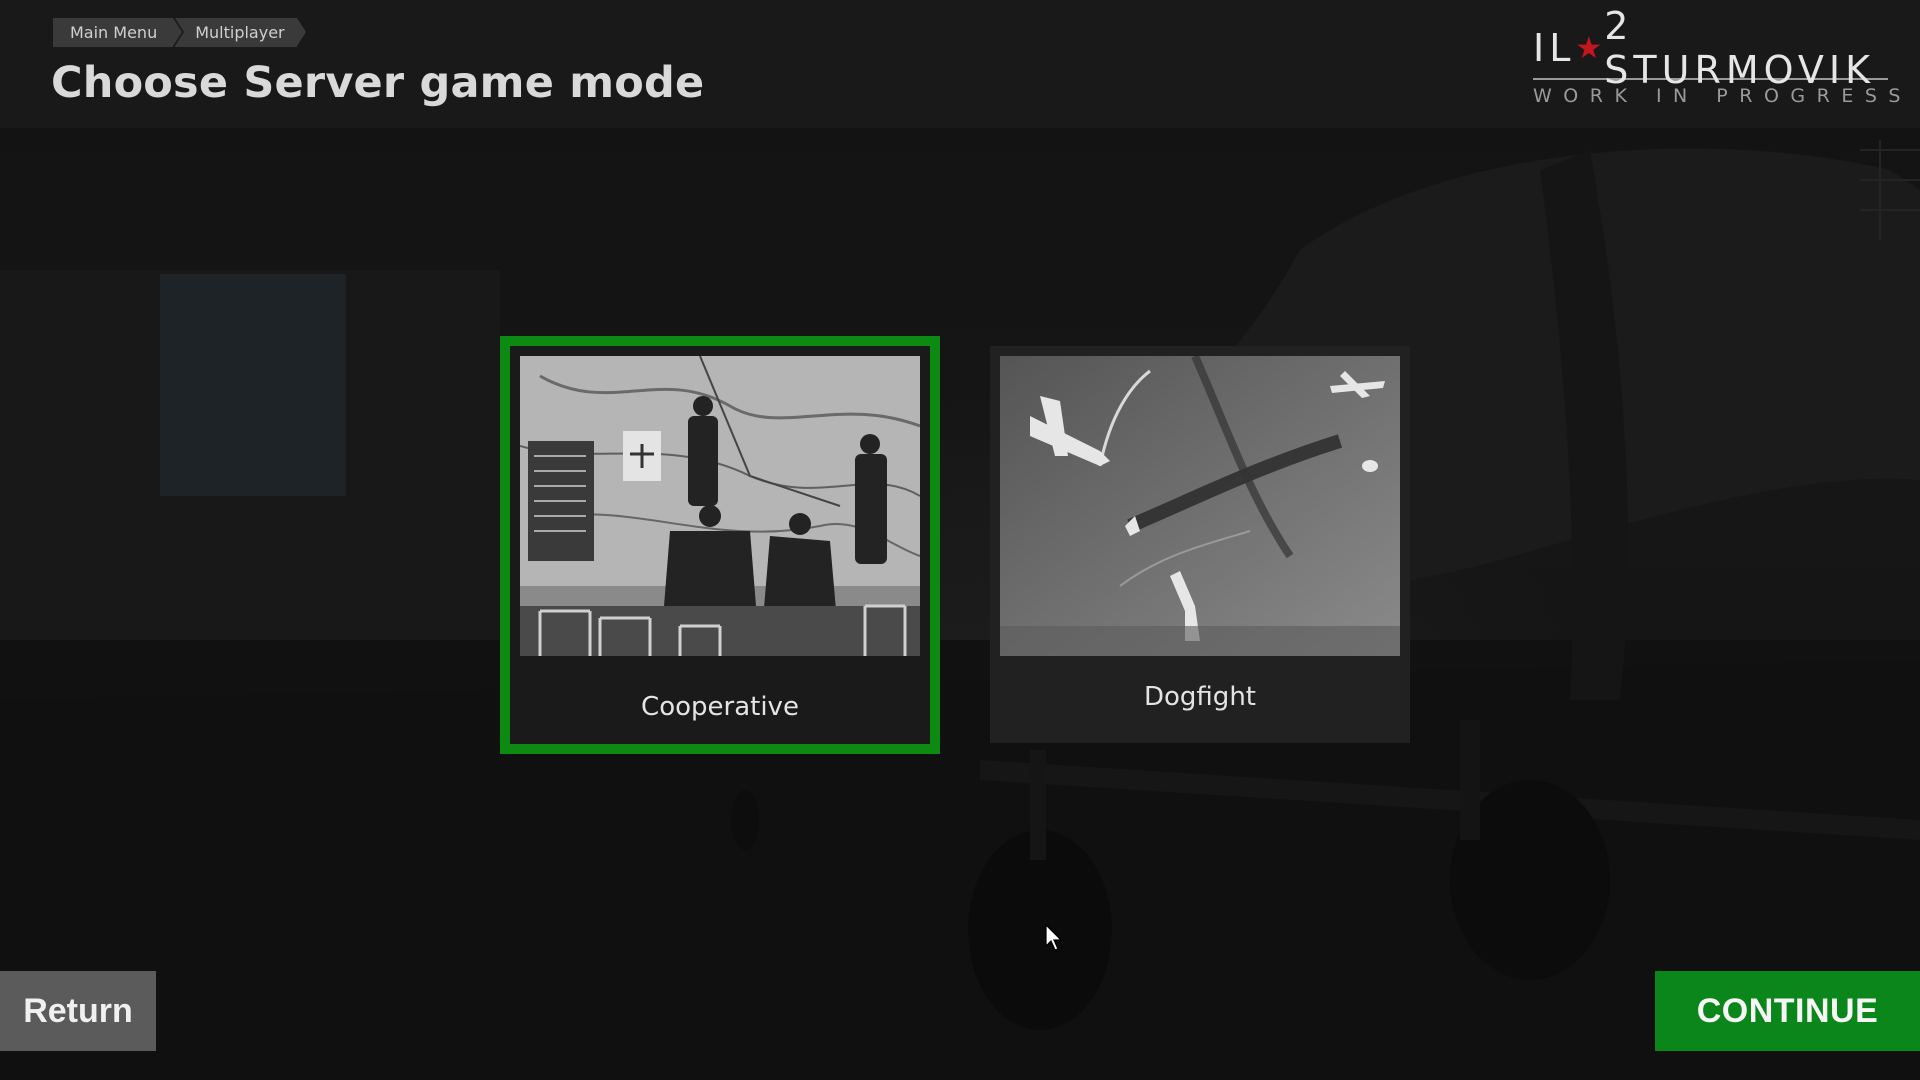 Image resolution: width=1920 pixels, height=1080 pixels. I want to click on mode-card-dogfight: Dogfight, so click(1200, 544).